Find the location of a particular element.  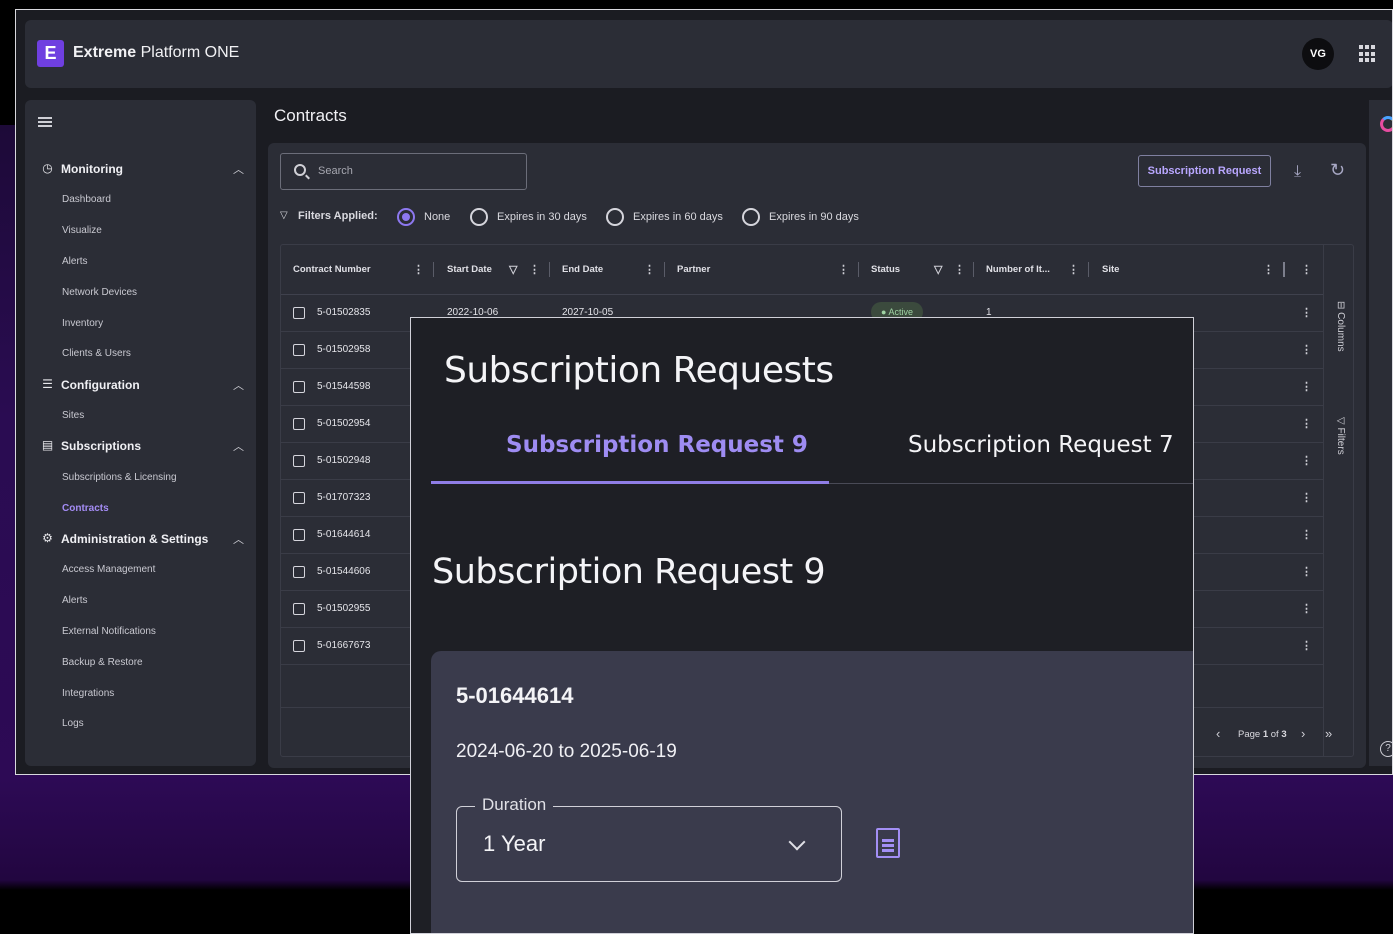

sidebar-item-admin-alerts: Alerts is located at coordinates (75, 600).